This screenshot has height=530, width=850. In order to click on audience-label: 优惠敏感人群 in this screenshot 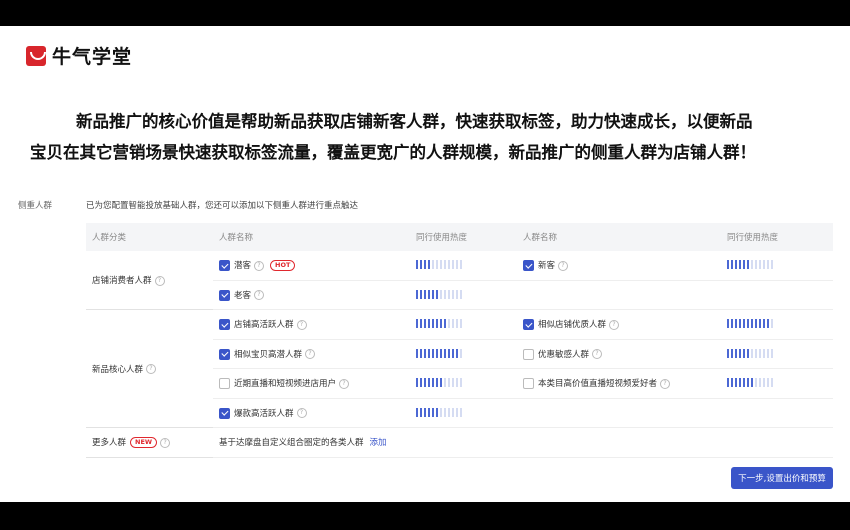, I will do `click(564, 354)`.